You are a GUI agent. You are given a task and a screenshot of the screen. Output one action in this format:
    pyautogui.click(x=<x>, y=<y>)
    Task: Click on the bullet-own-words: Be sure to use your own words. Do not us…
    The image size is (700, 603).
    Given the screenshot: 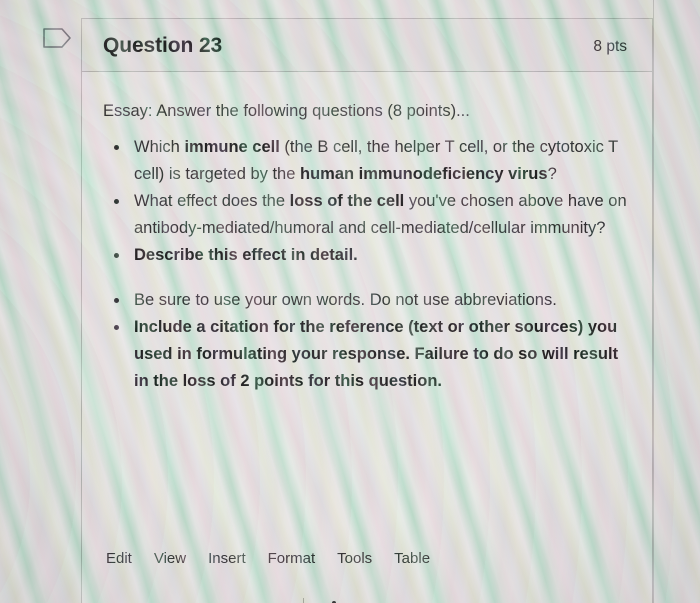 What is the action you would take?
    pyautogui.click(x=367, y=300)
    